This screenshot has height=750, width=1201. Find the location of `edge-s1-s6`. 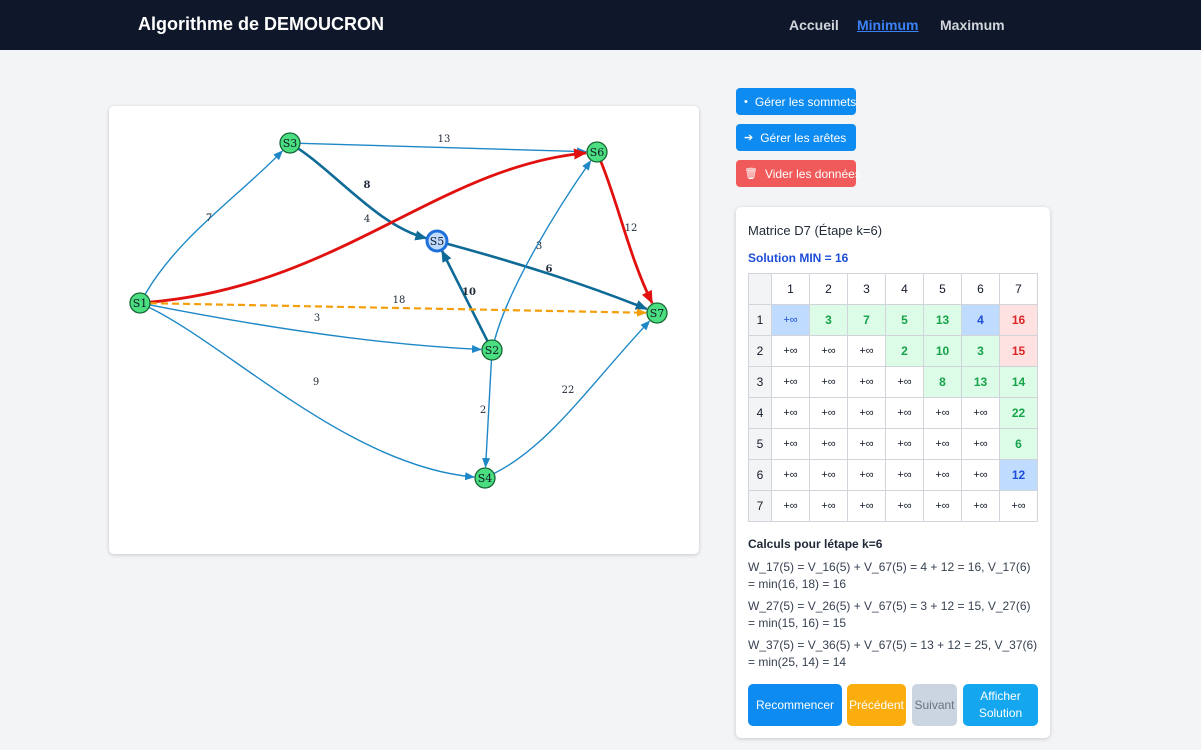

edge-s1-s6 is located at coordinates (368, 226).